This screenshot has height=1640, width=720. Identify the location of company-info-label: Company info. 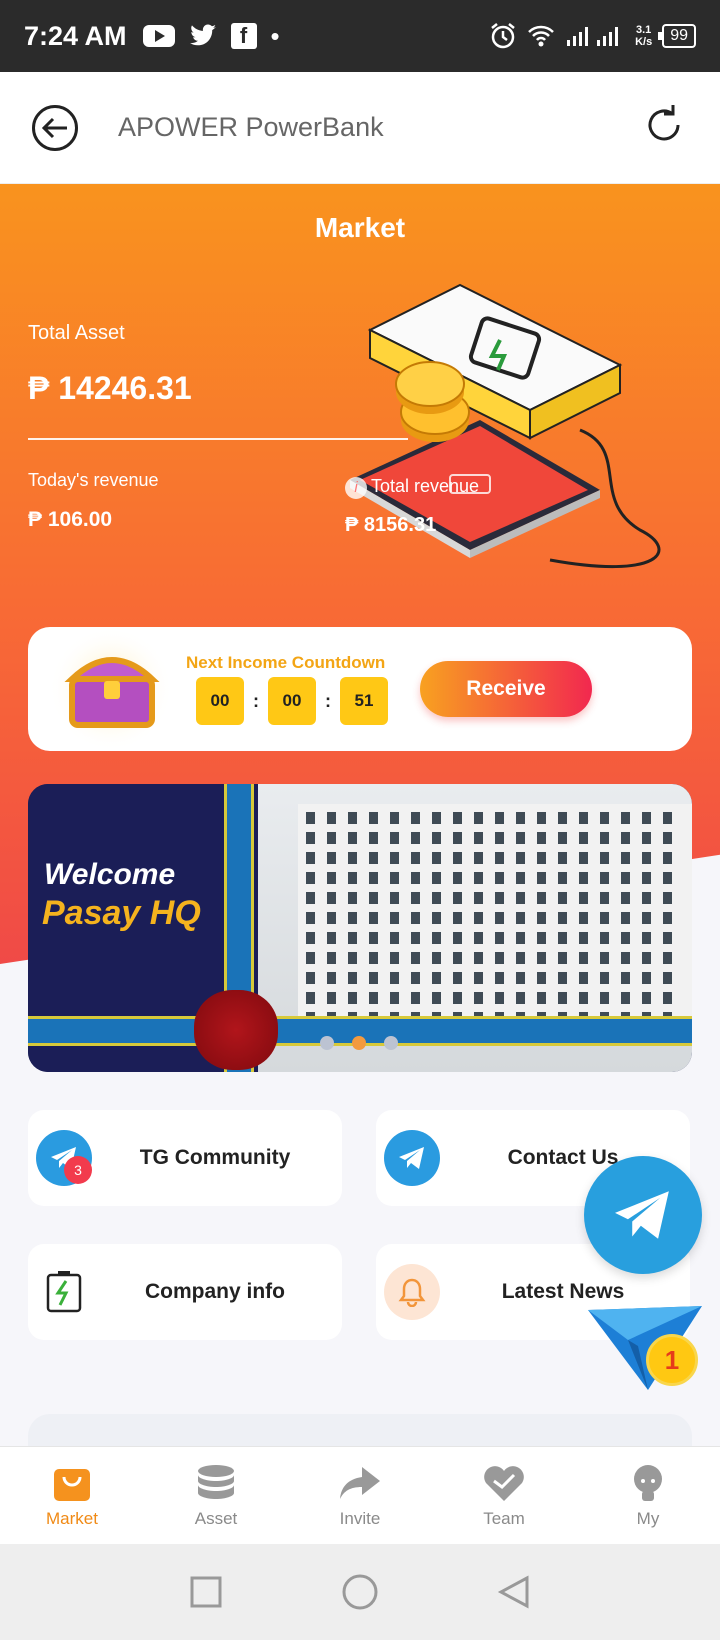
(215, 1291).